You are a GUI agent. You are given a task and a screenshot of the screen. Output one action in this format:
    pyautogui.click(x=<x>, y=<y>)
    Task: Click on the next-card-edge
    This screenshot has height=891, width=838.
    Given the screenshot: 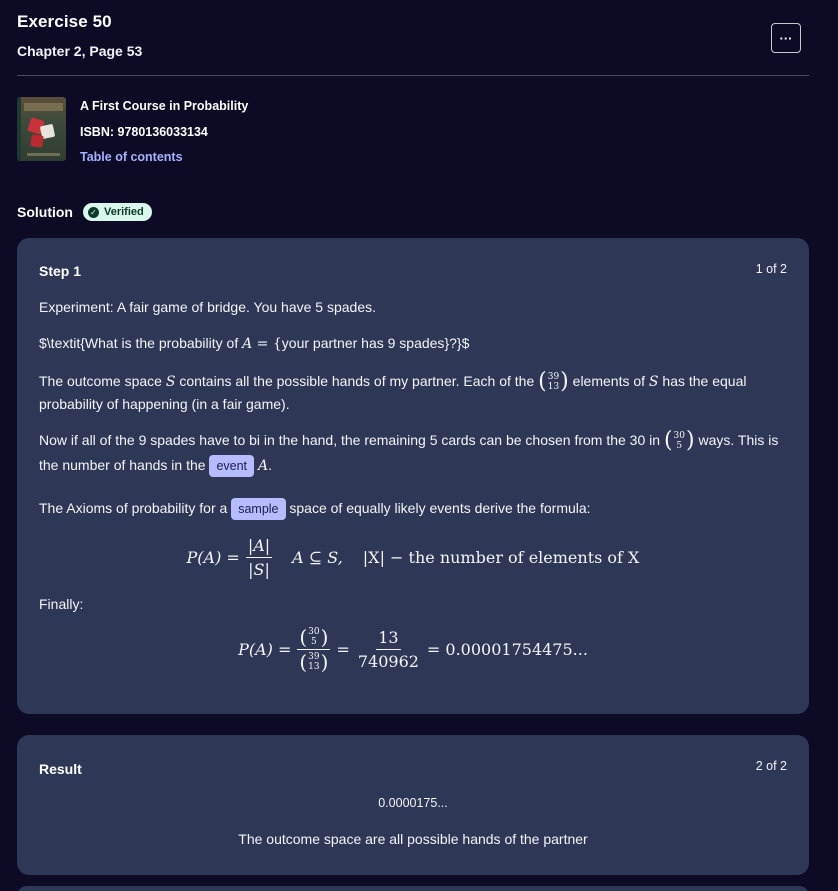 What is the action you would take?
    pyautogui.click(x=413, y=888)
    